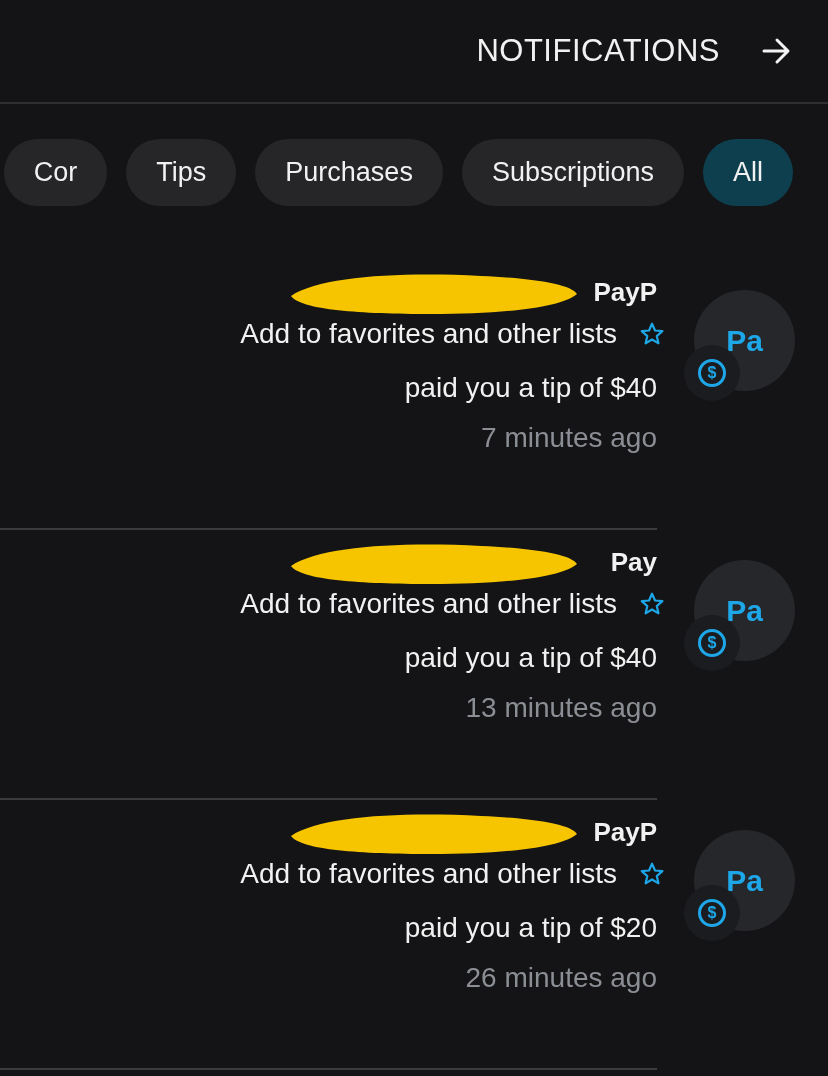 This screenshot has width=828, height=1076. Describe the element at coordinates (748, 172) in the screenshot. I see `filter-tab: All` at that location.